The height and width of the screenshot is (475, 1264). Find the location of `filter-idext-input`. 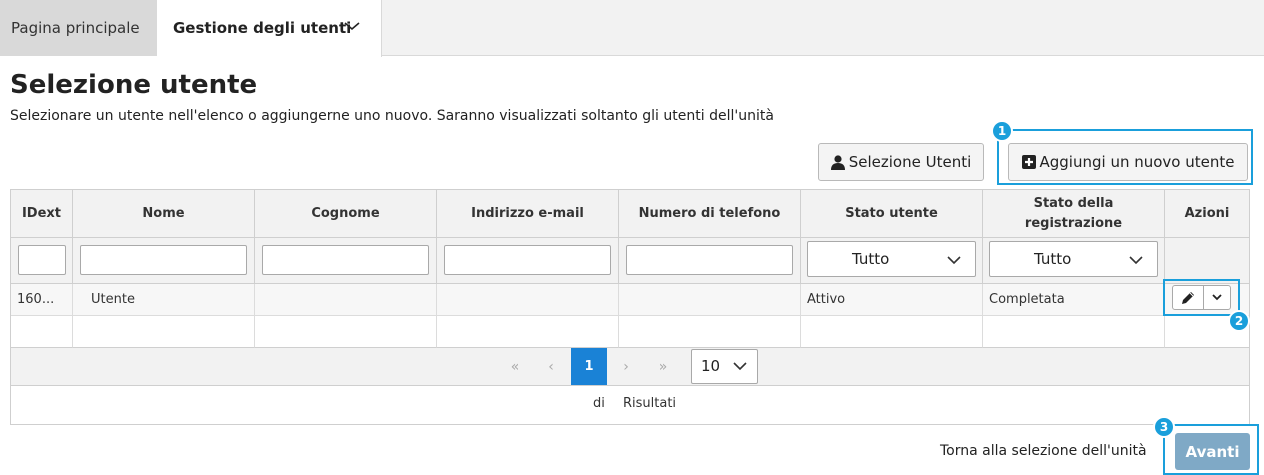

filter-idext-input is located at coordinates (42, 260).